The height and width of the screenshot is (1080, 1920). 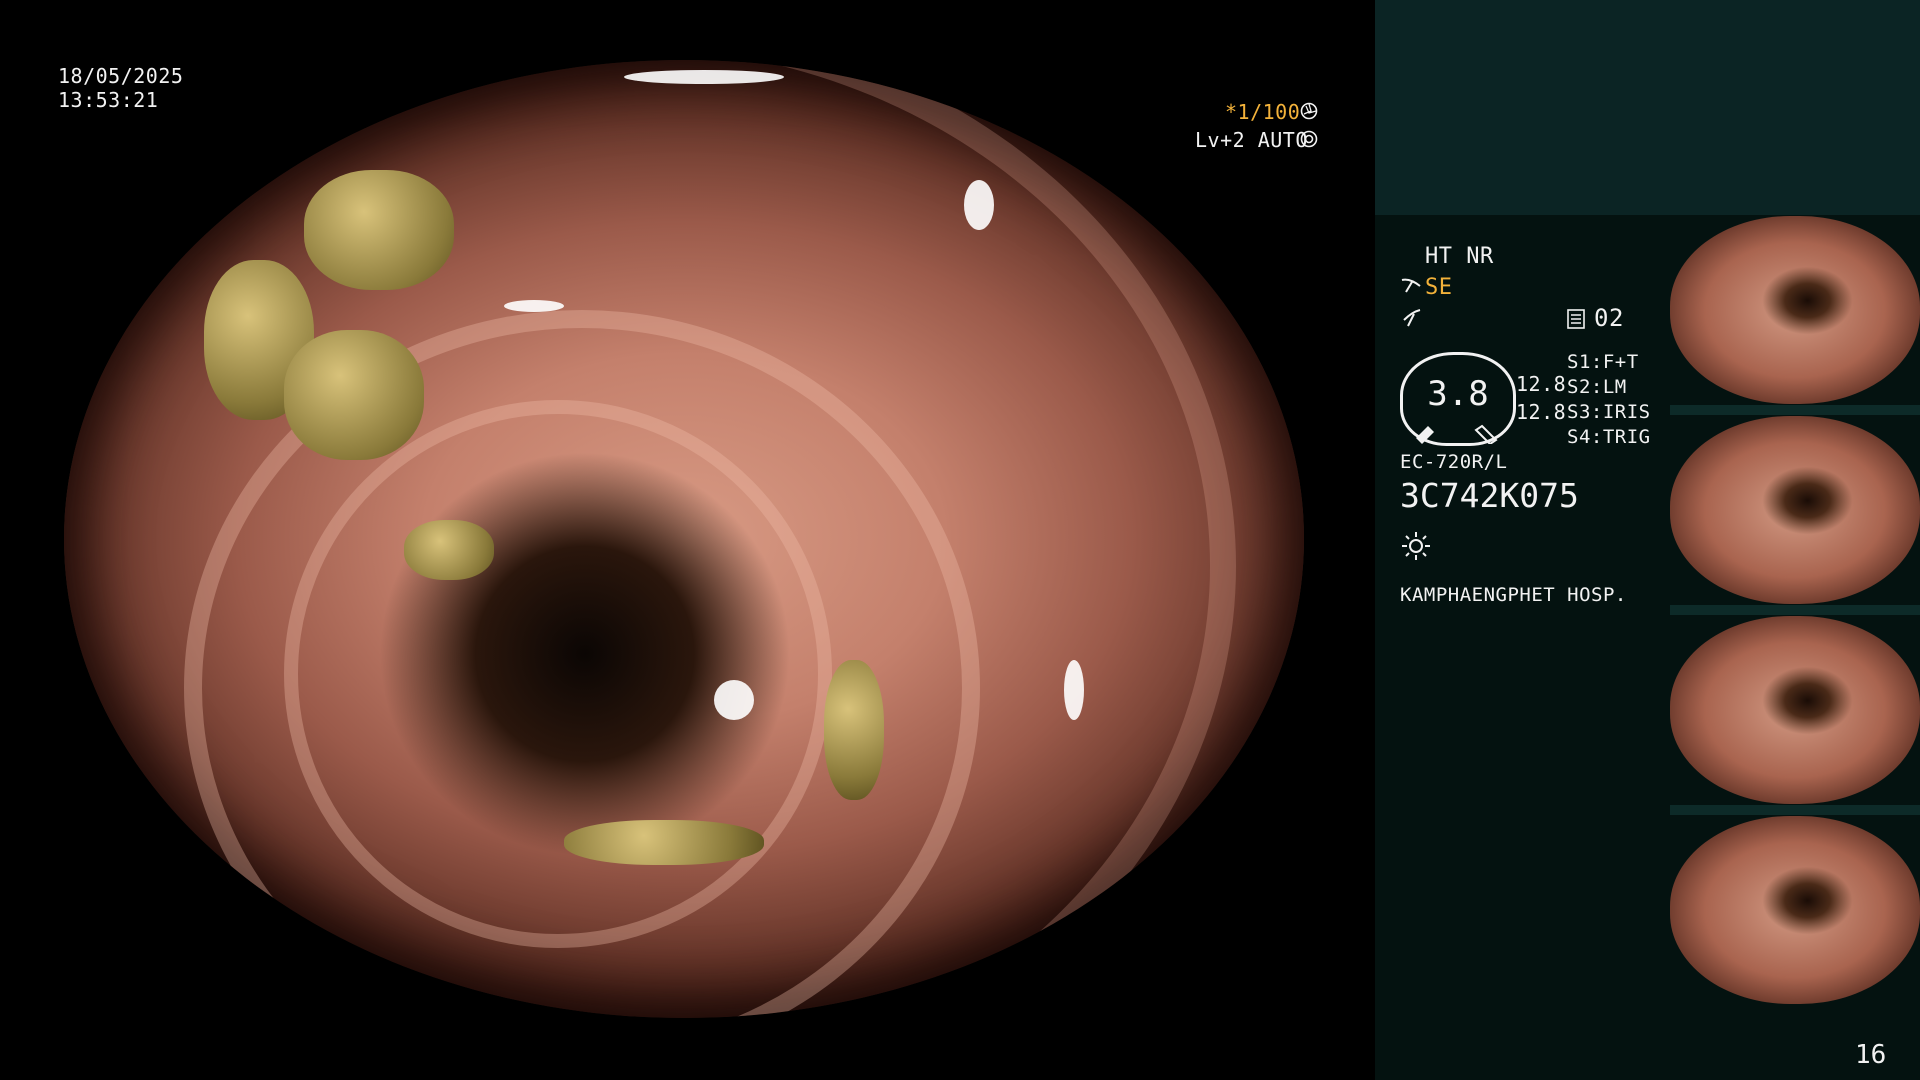 I want to click on brightness-icon, so click(x=1416, y=546).